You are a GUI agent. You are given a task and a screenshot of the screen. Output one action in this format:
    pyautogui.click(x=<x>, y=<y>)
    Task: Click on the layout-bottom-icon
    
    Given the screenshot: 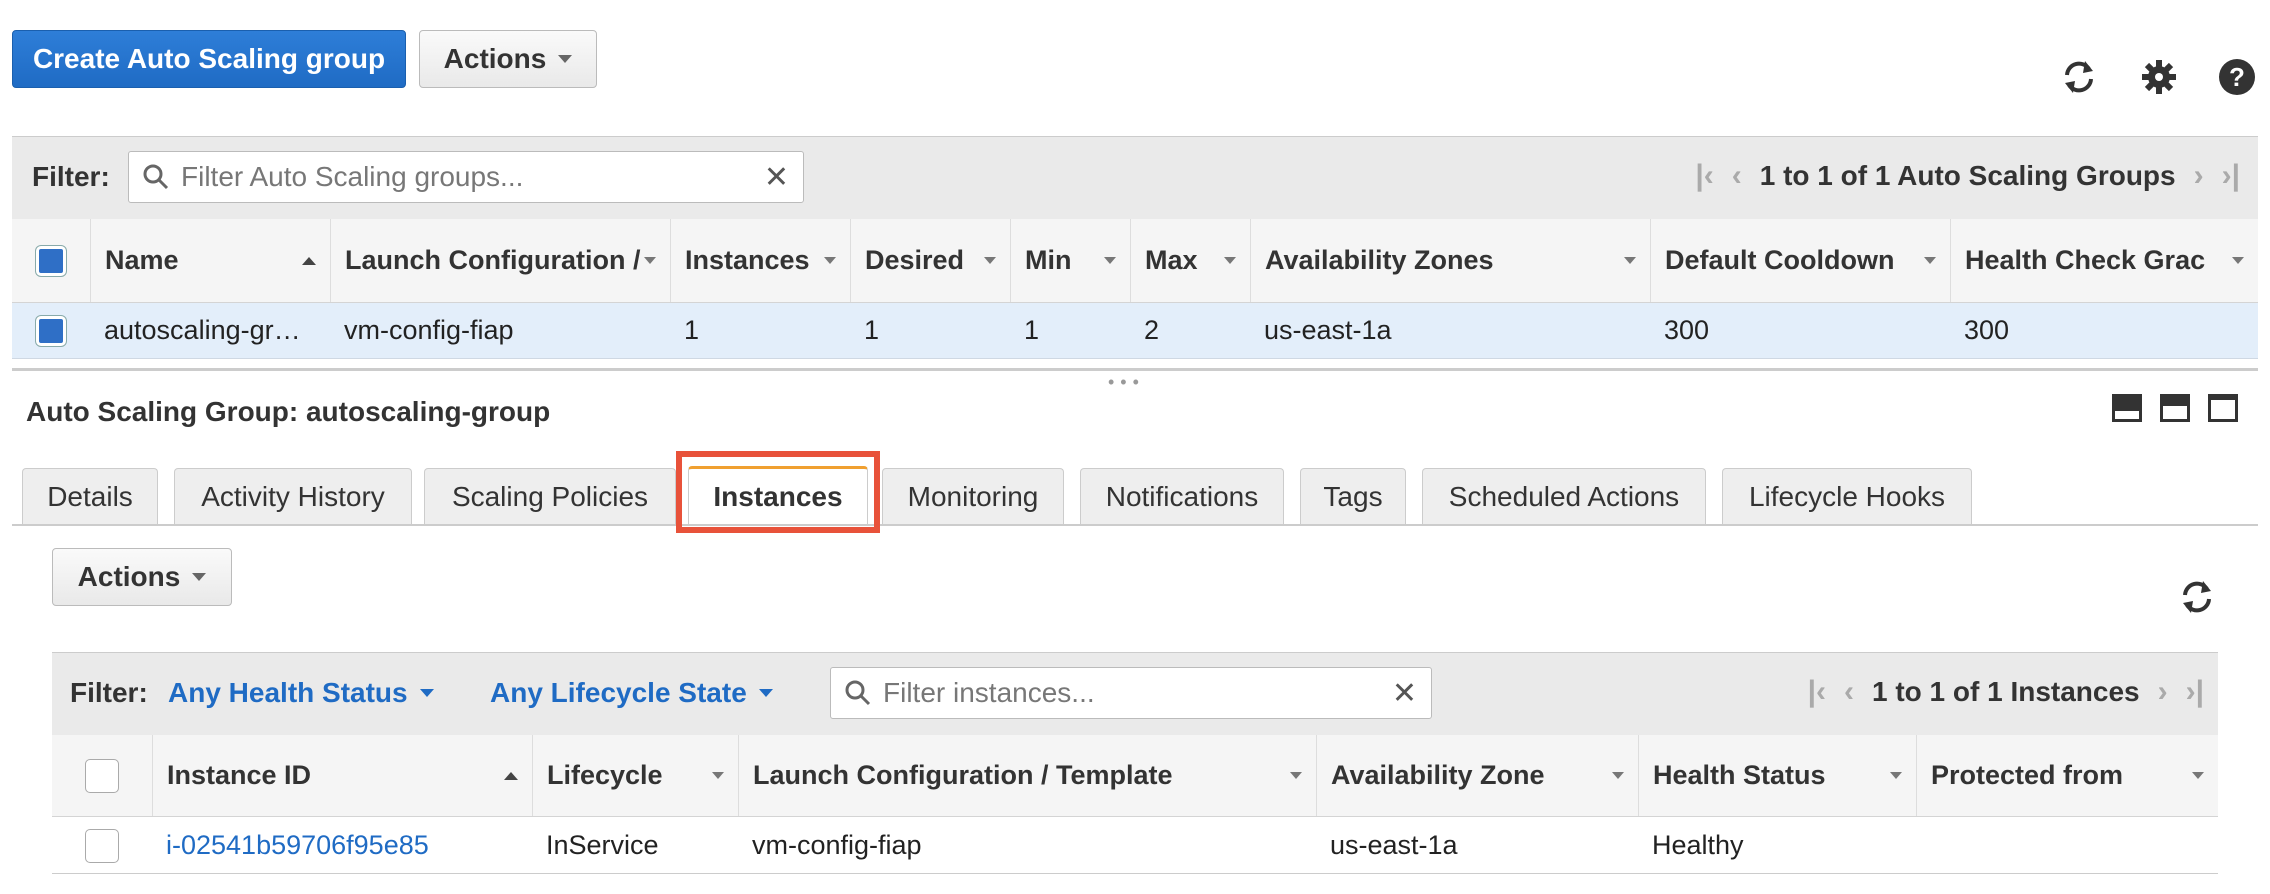 What is the action you would take?
    pyautogui.click(x=2127, y=408)
    